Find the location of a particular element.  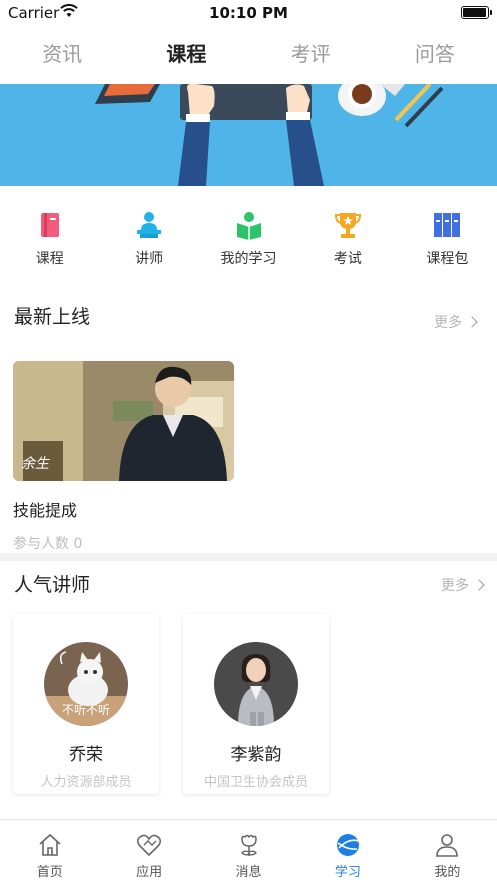

avatar is located at coordinates (256, 684).